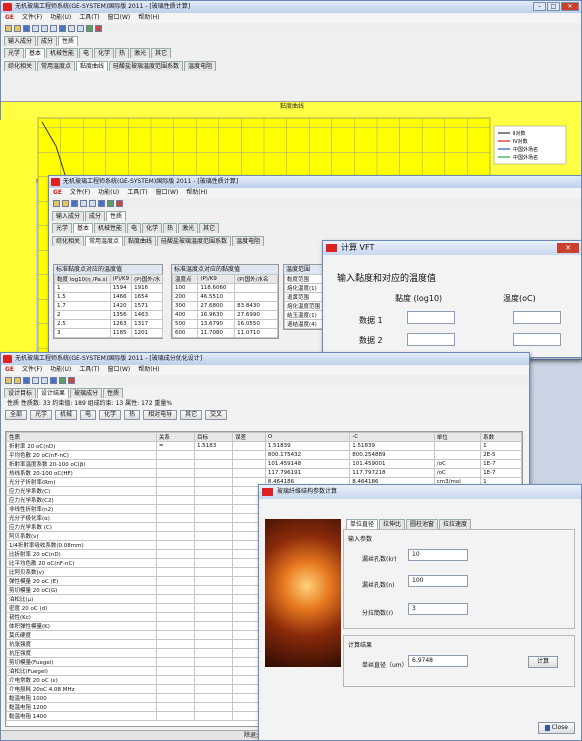  I want to click on column-header: 性质, so click(81, 437).